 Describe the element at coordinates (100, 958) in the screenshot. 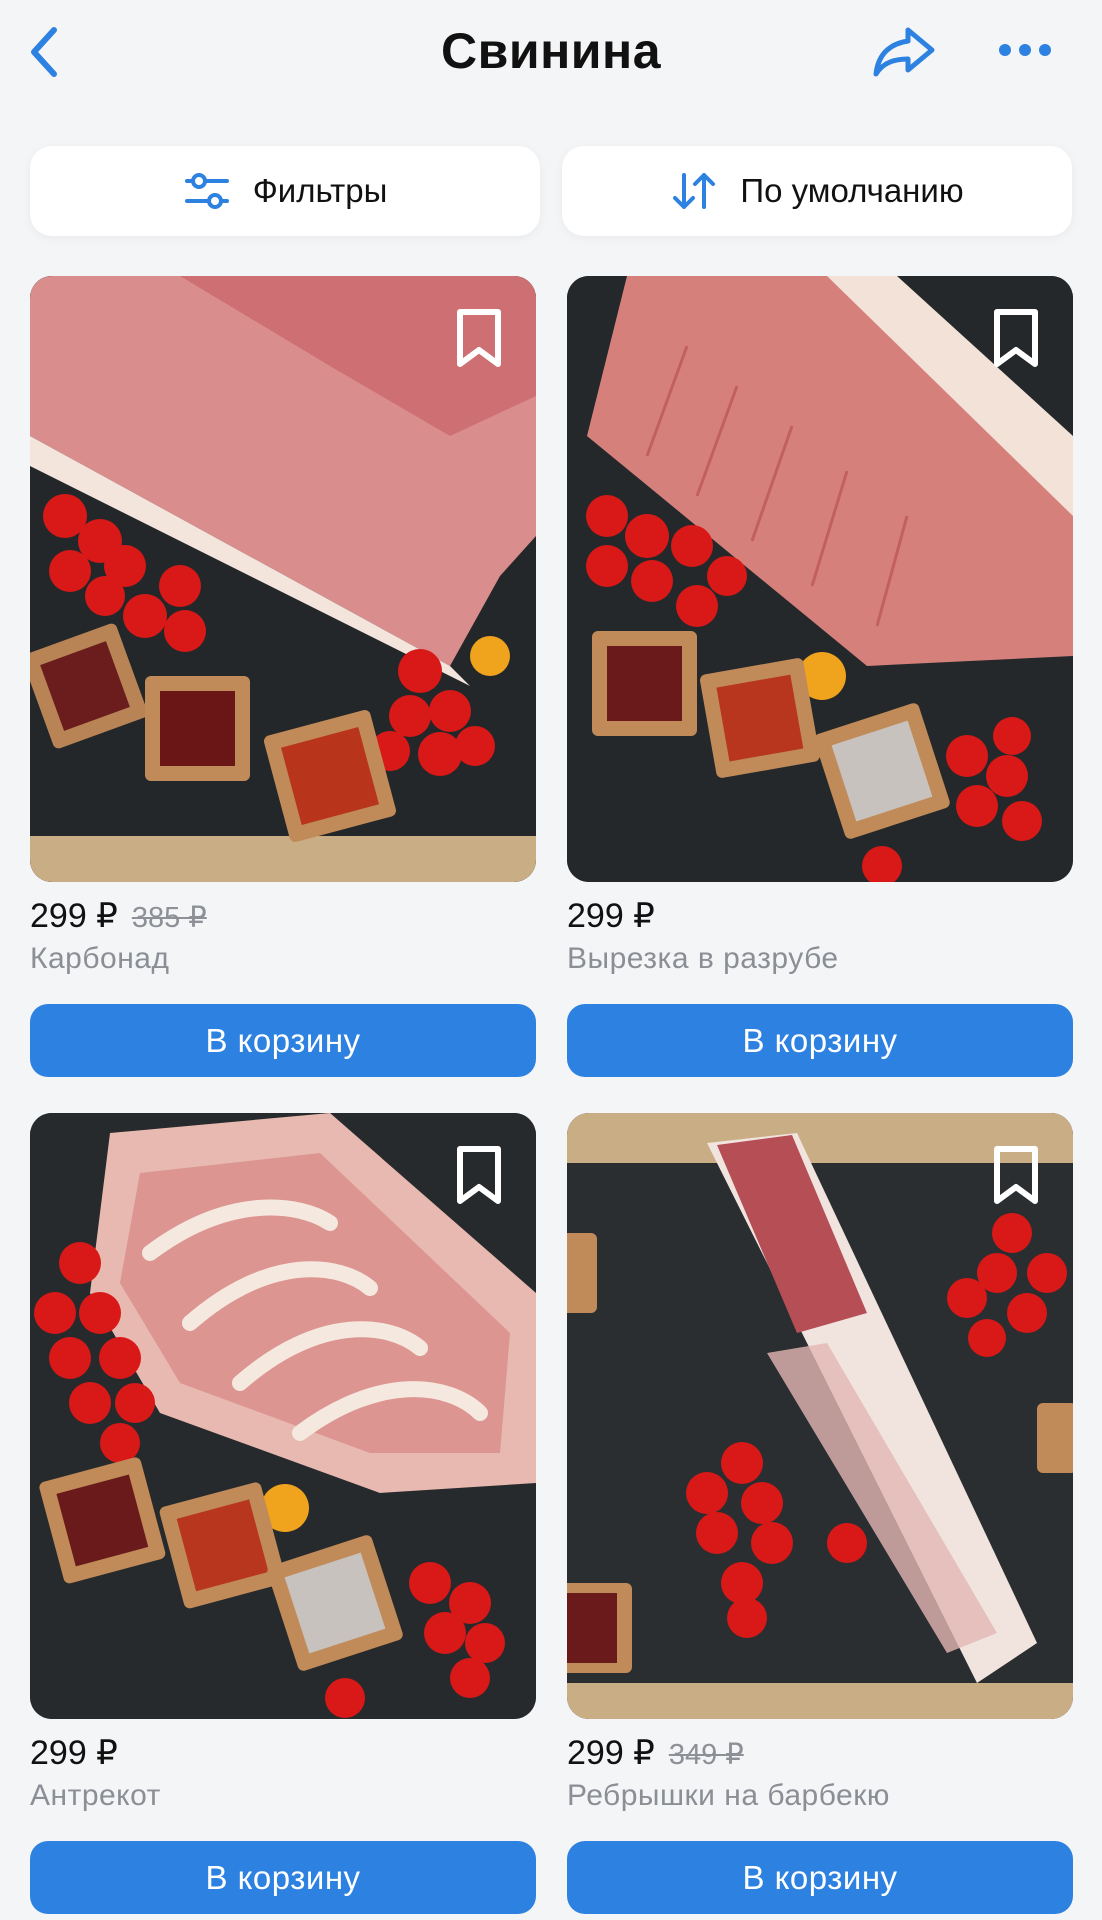

I see `product-name: Карбонад` at that location.